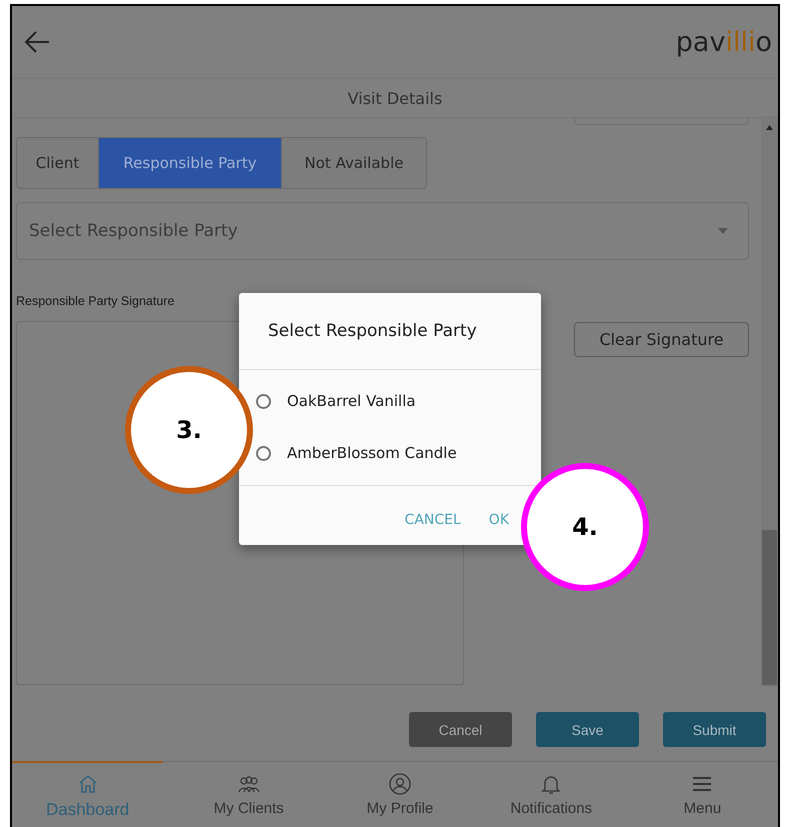  Describe the element at coordinates (133, 231) in the screenshot. I see `select-placeholder: Select Responsible Party` at that location.